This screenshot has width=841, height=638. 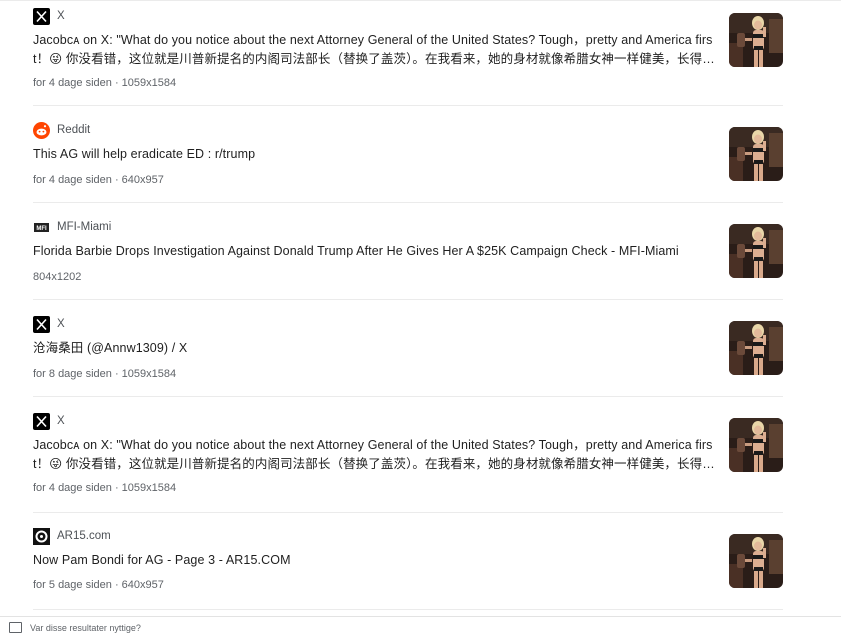 I want to click on mfi-miami-logo-icon: MFI, so click(x=41, y=227).